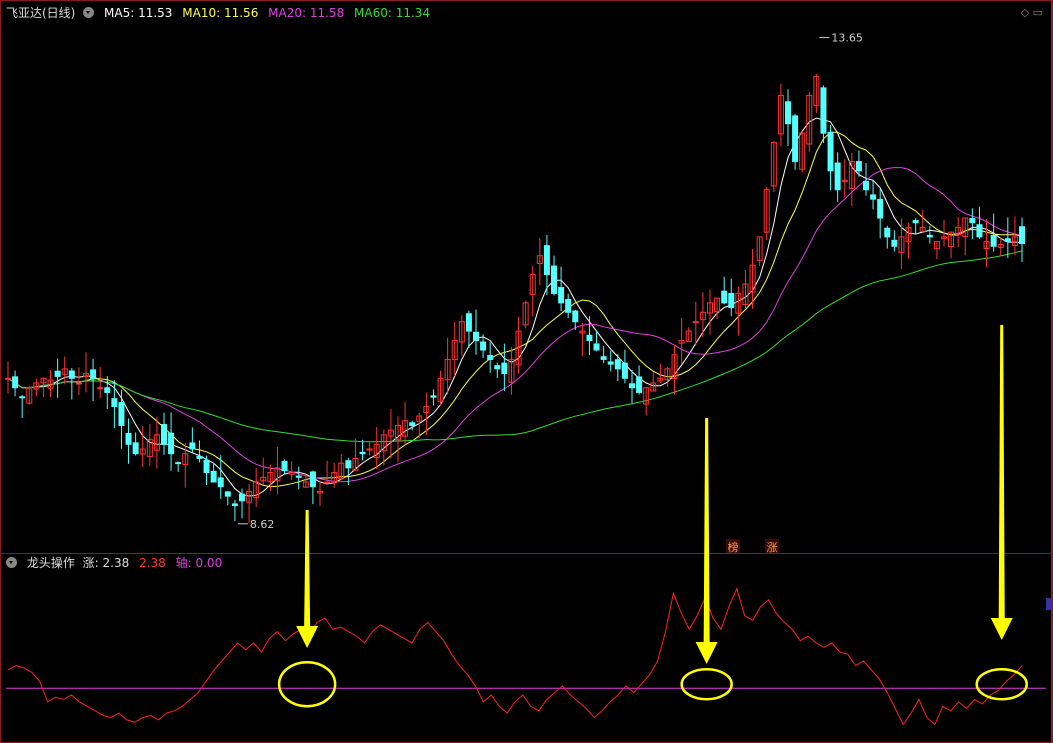 Image resolution: width=1053 pixels, height=743 pixels. I want to click on high-price-label: 13.65, so click(847, 38).